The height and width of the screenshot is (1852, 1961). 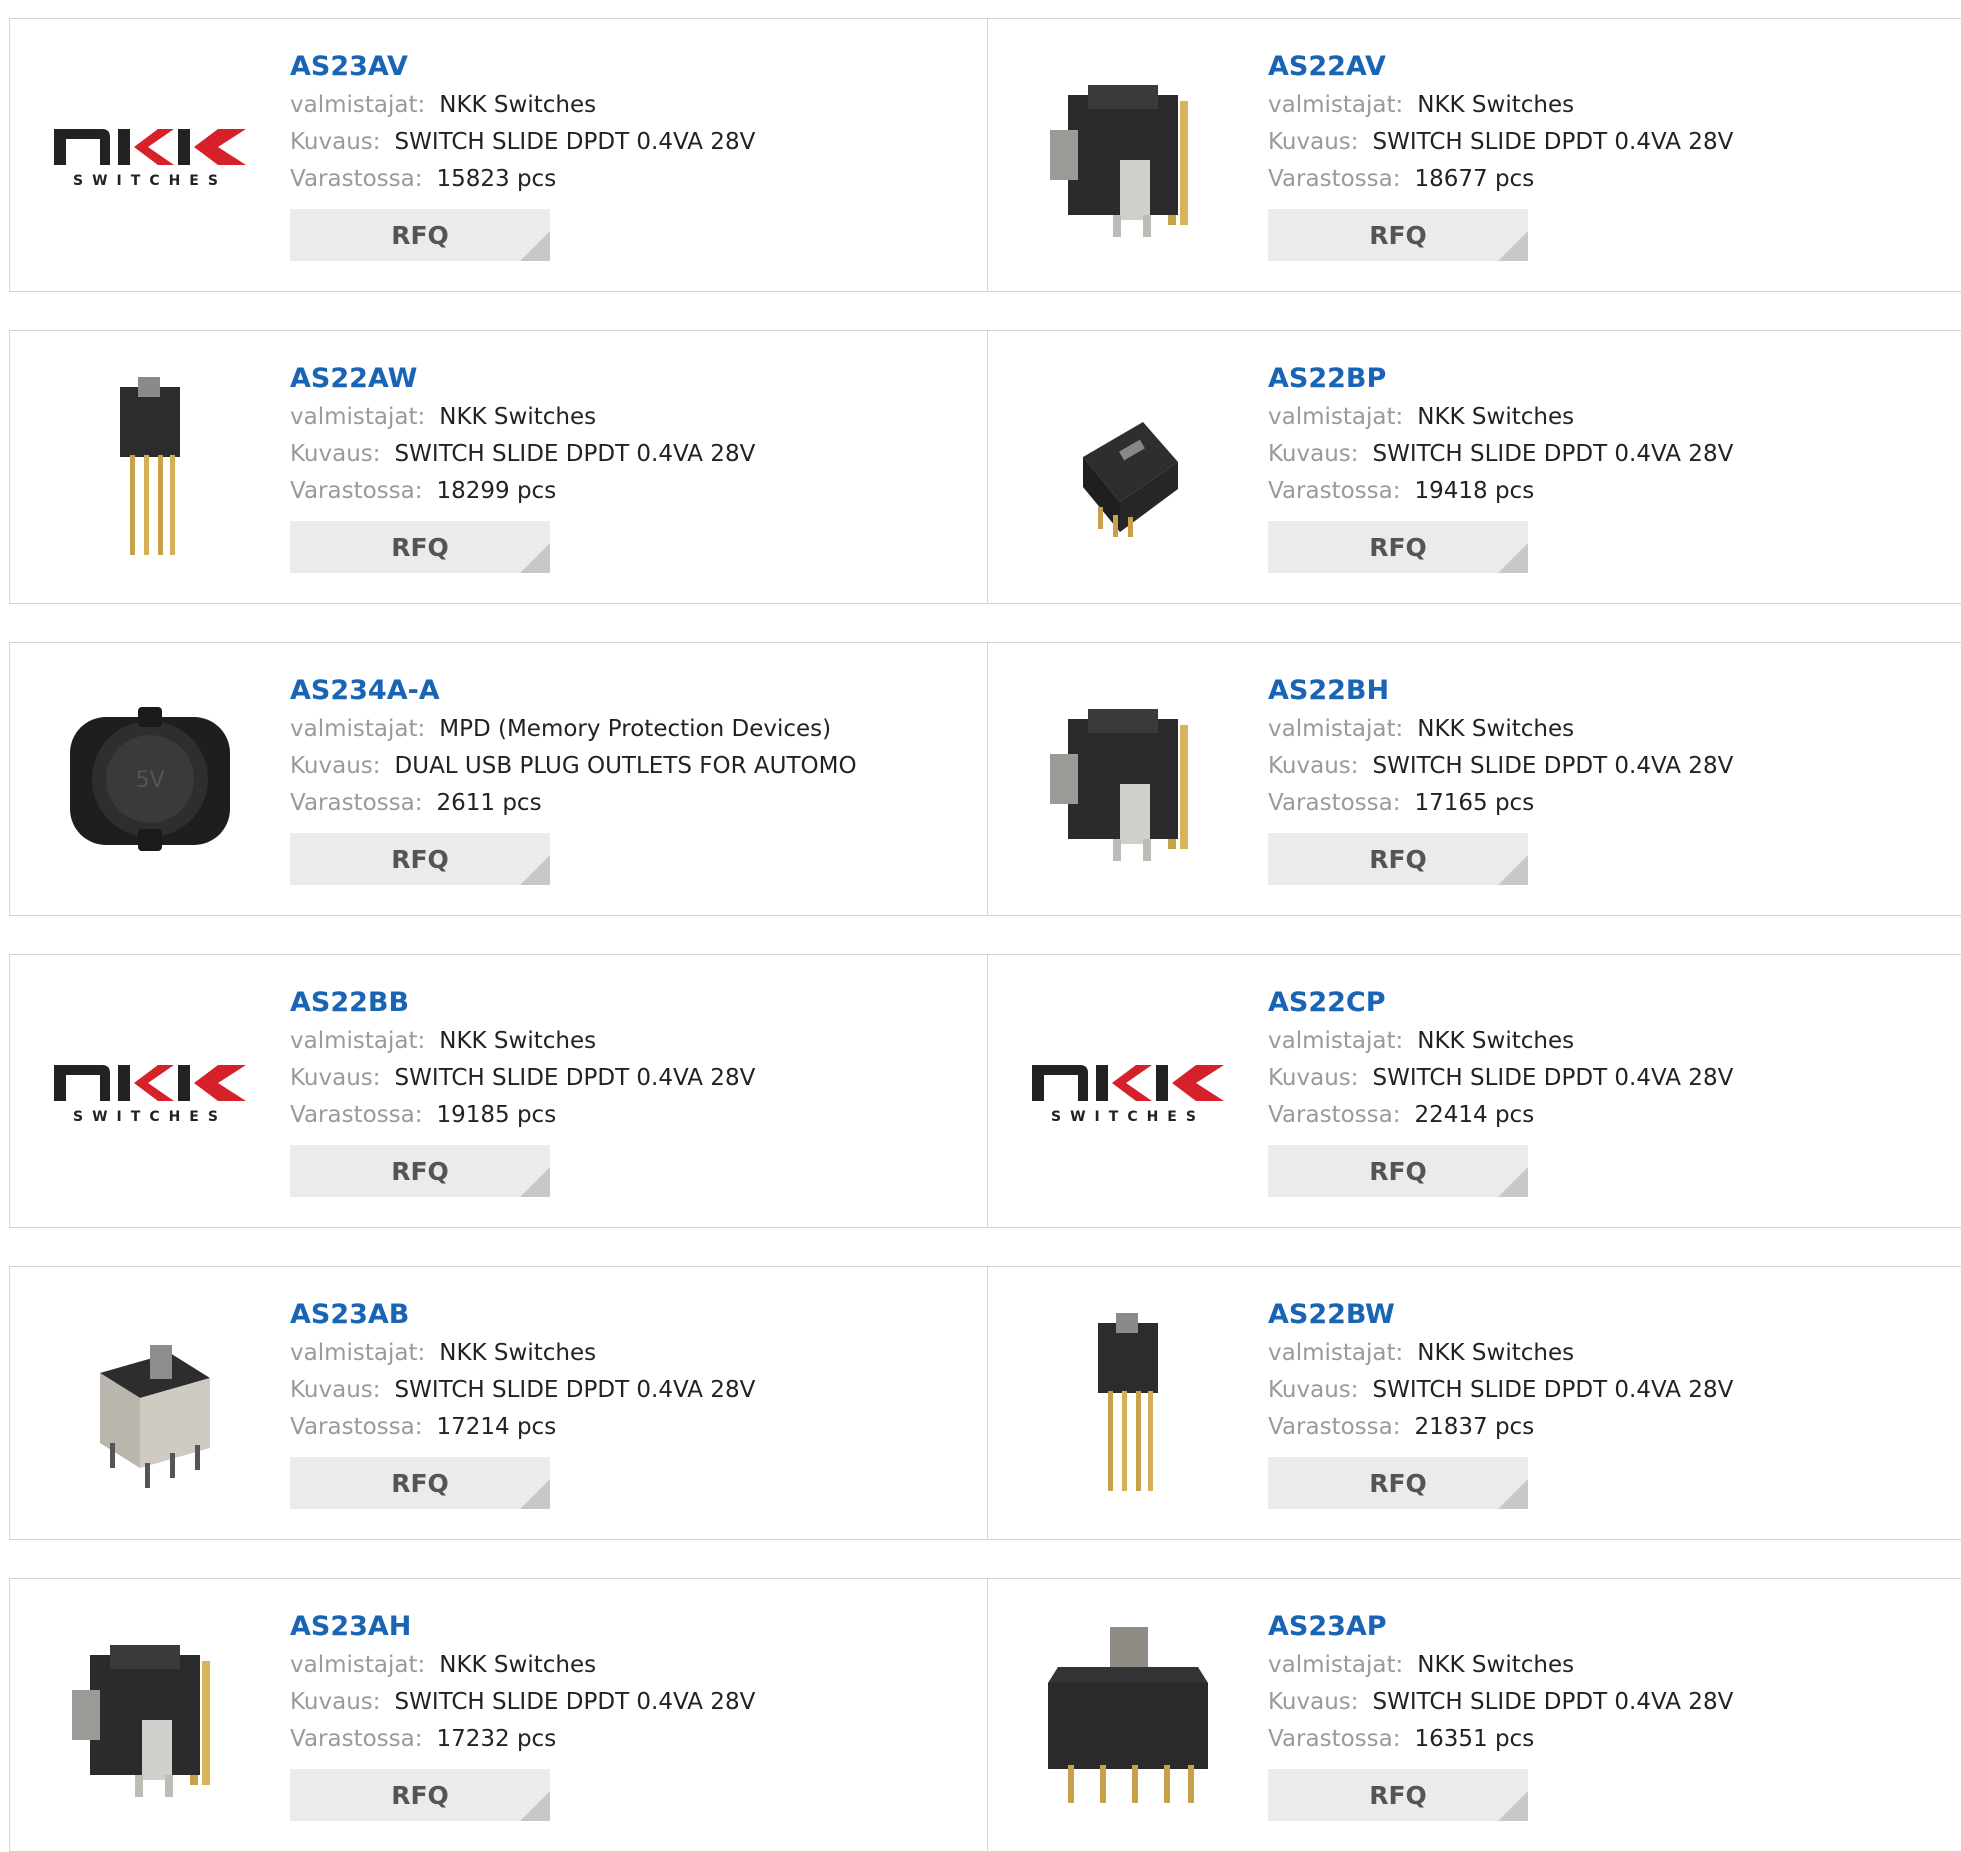 I want to click on product-part-number-link: AS23AB, so click(x=620, y=1315).